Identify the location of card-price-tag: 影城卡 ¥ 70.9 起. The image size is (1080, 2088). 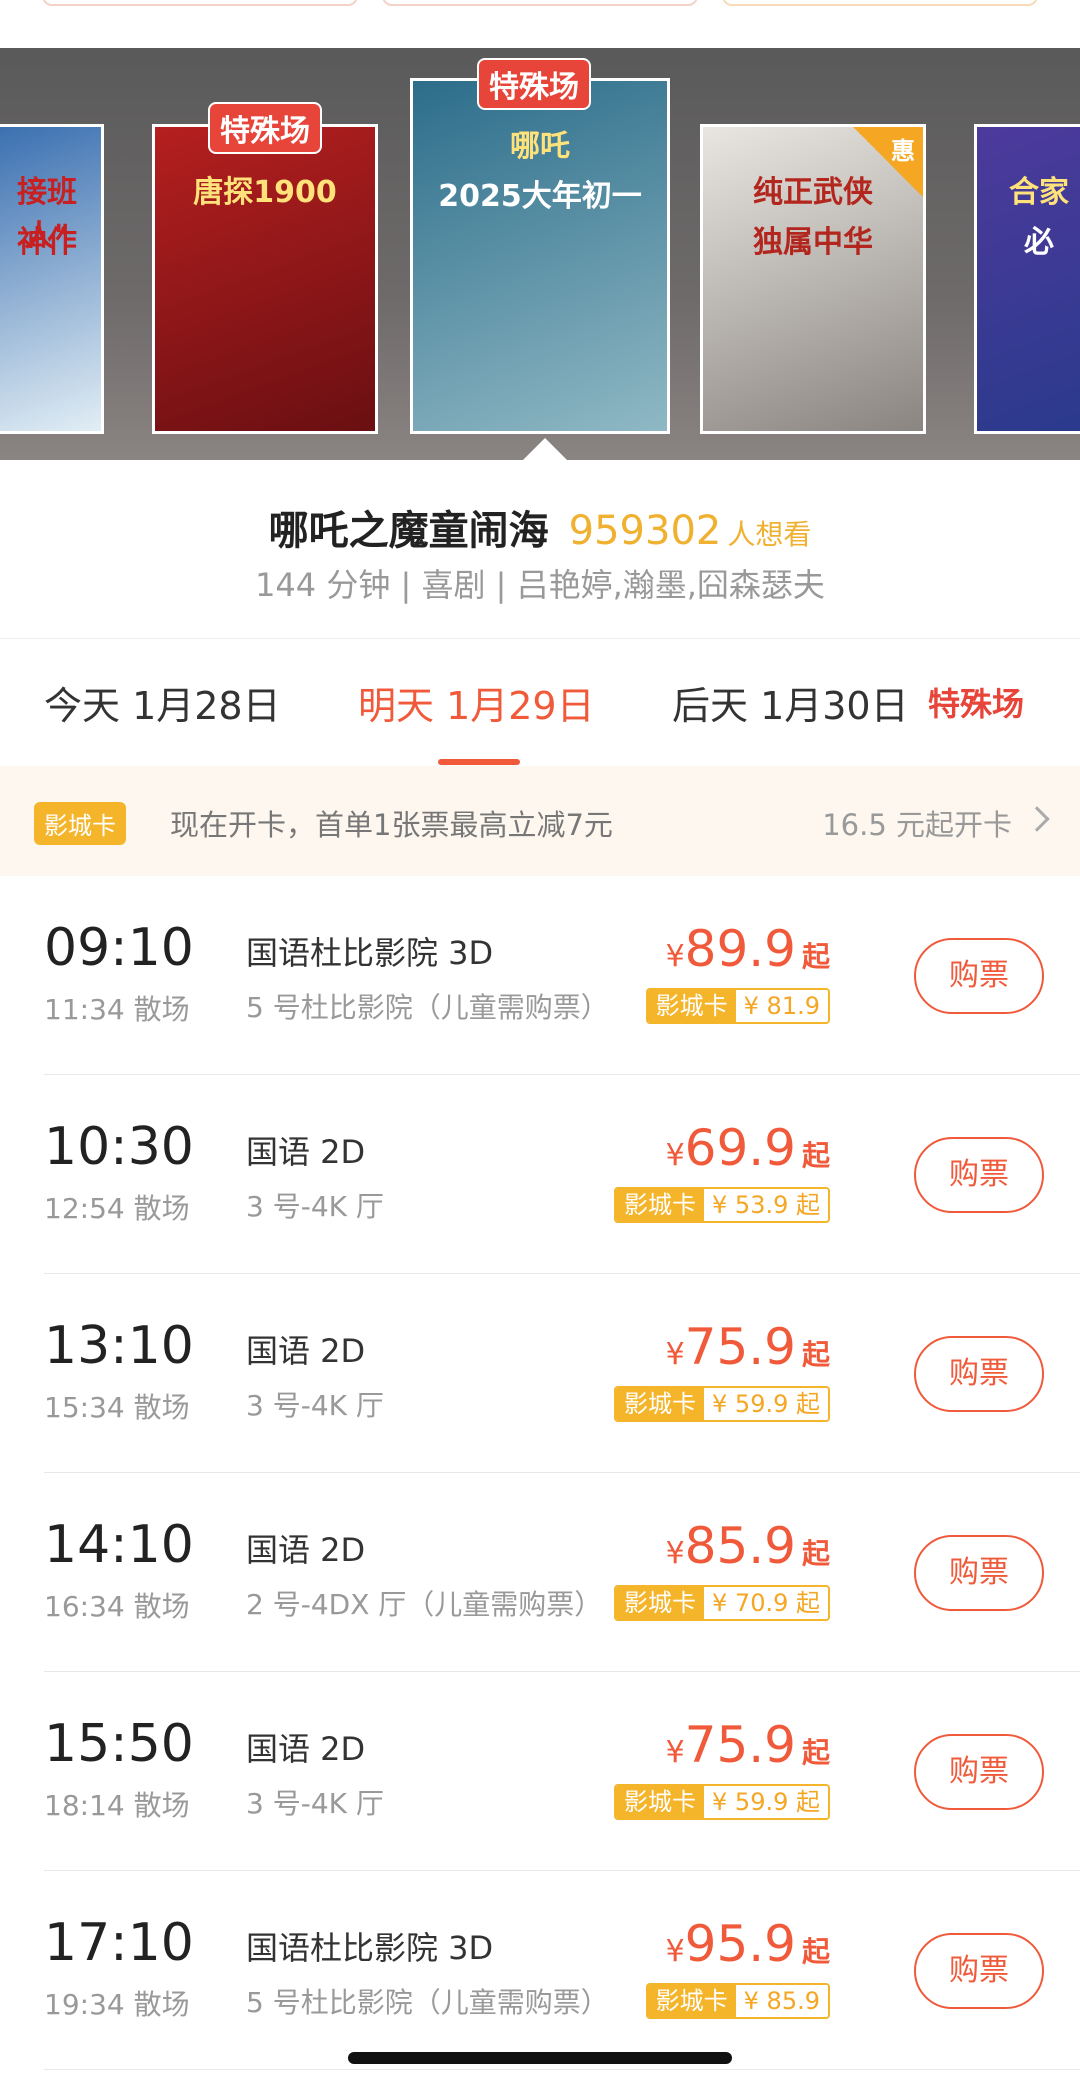
(722, 1603).